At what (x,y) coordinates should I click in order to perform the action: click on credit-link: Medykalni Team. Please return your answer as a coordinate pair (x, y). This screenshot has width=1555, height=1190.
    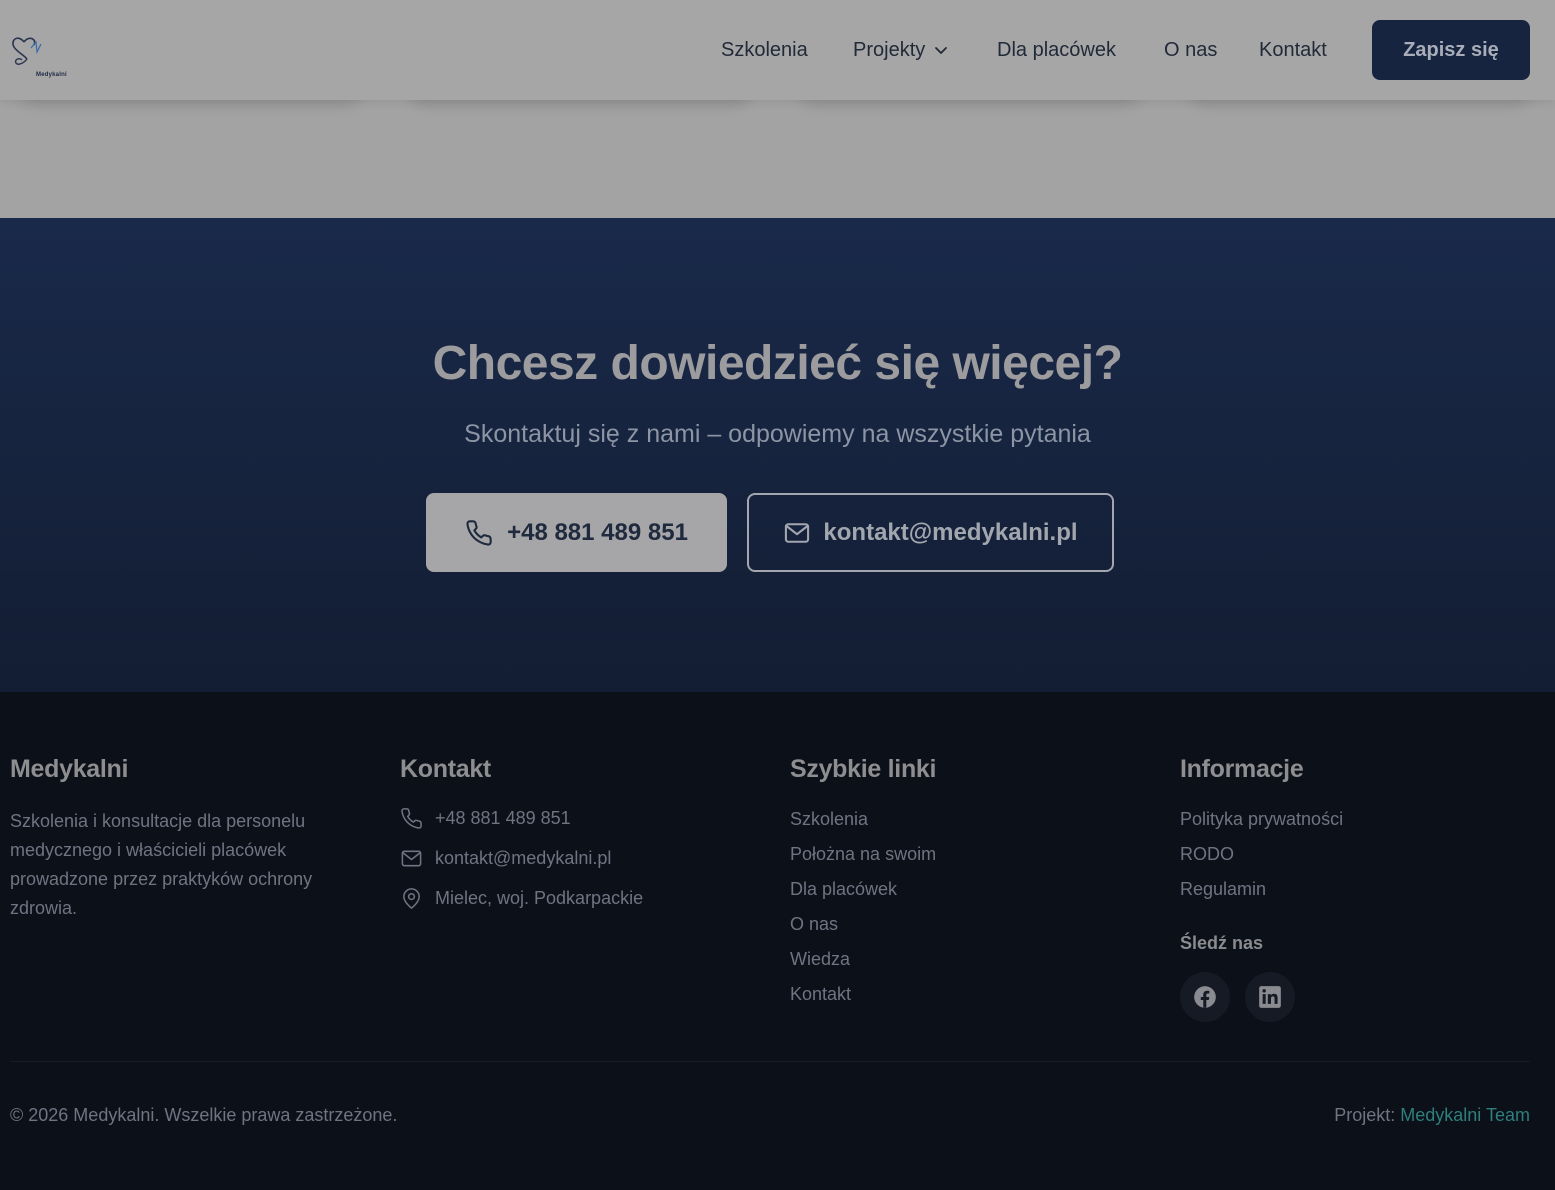
    Looking at the image, I should click on (1465, 1115).